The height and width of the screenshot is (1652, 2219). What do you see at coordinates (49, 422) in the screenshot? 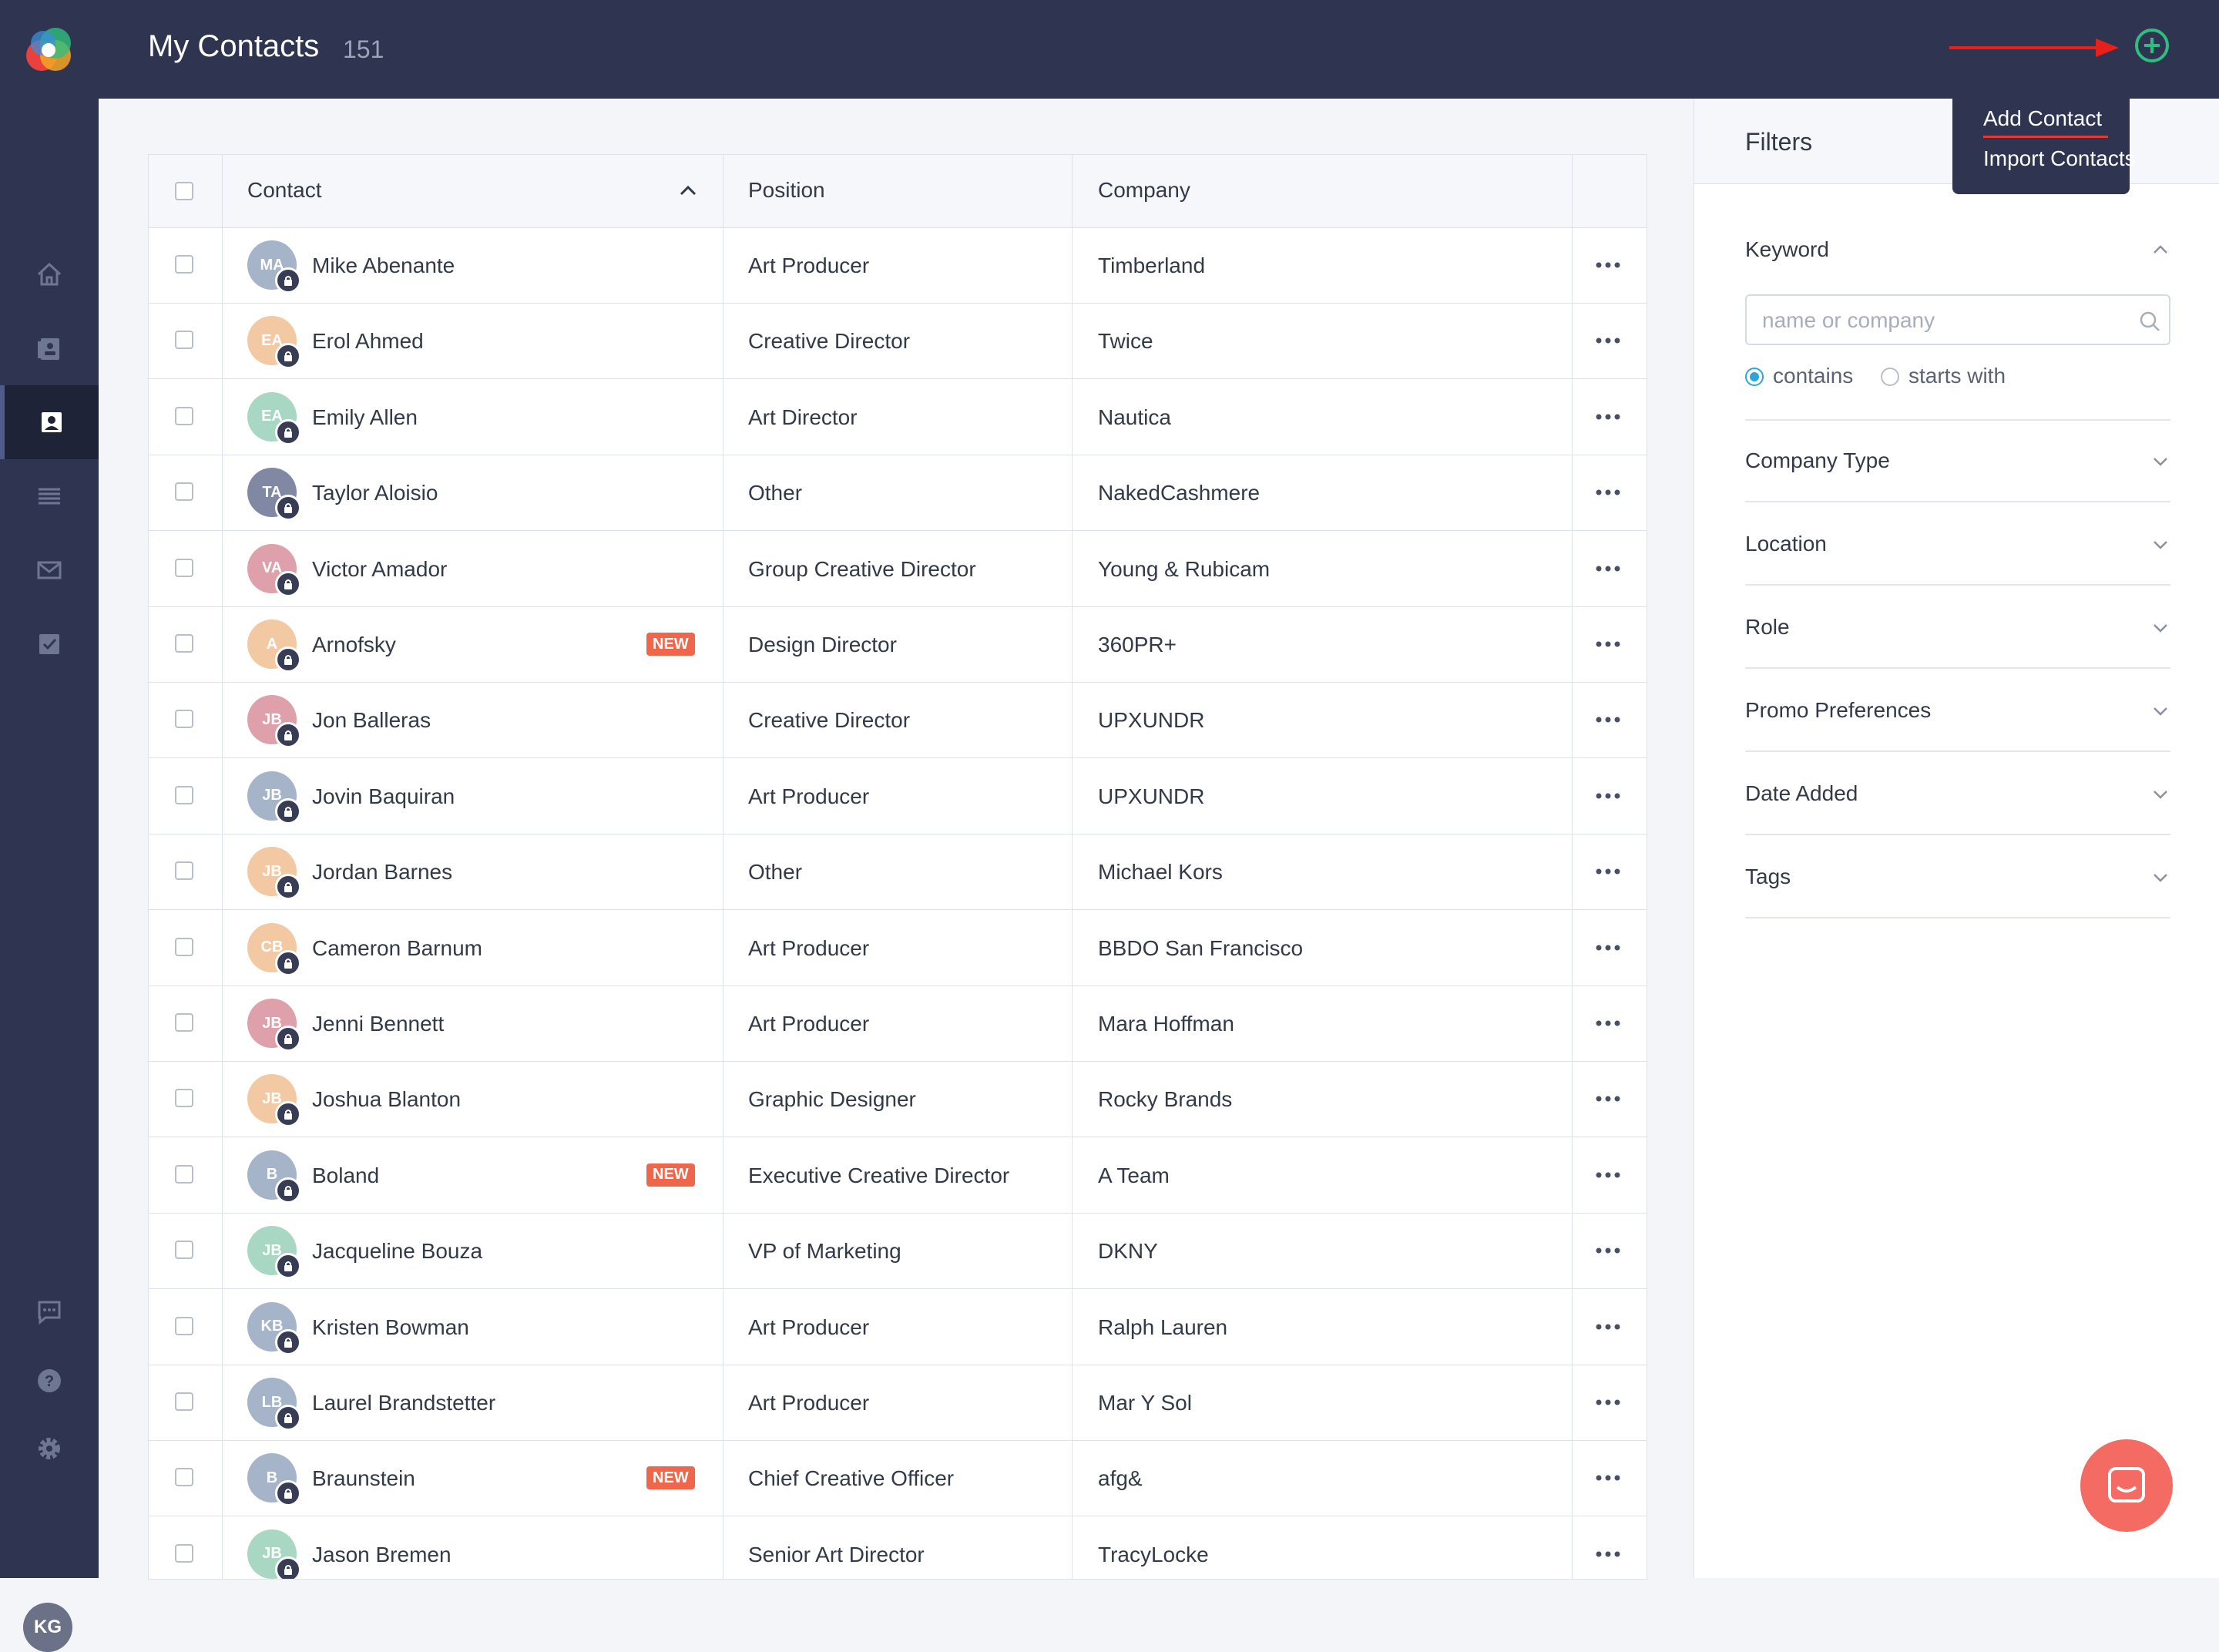
I see `nav-contacts` at bounding box center [49, 422].